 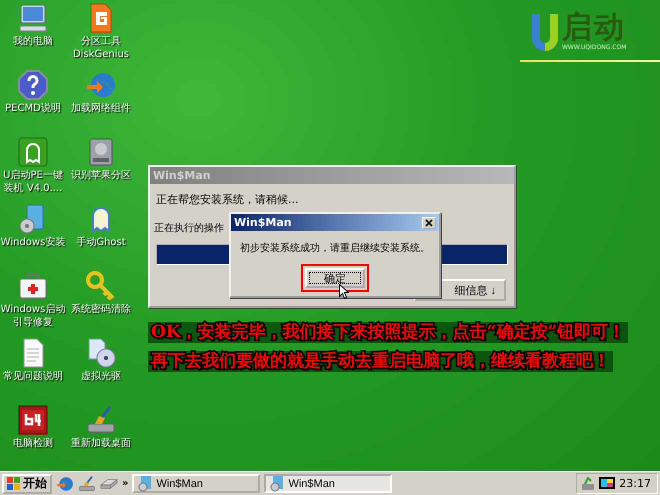 What do you see at coordinates (109, 483) in the screenshot?
I see `drive-icon` at bounding box center [109, 483].